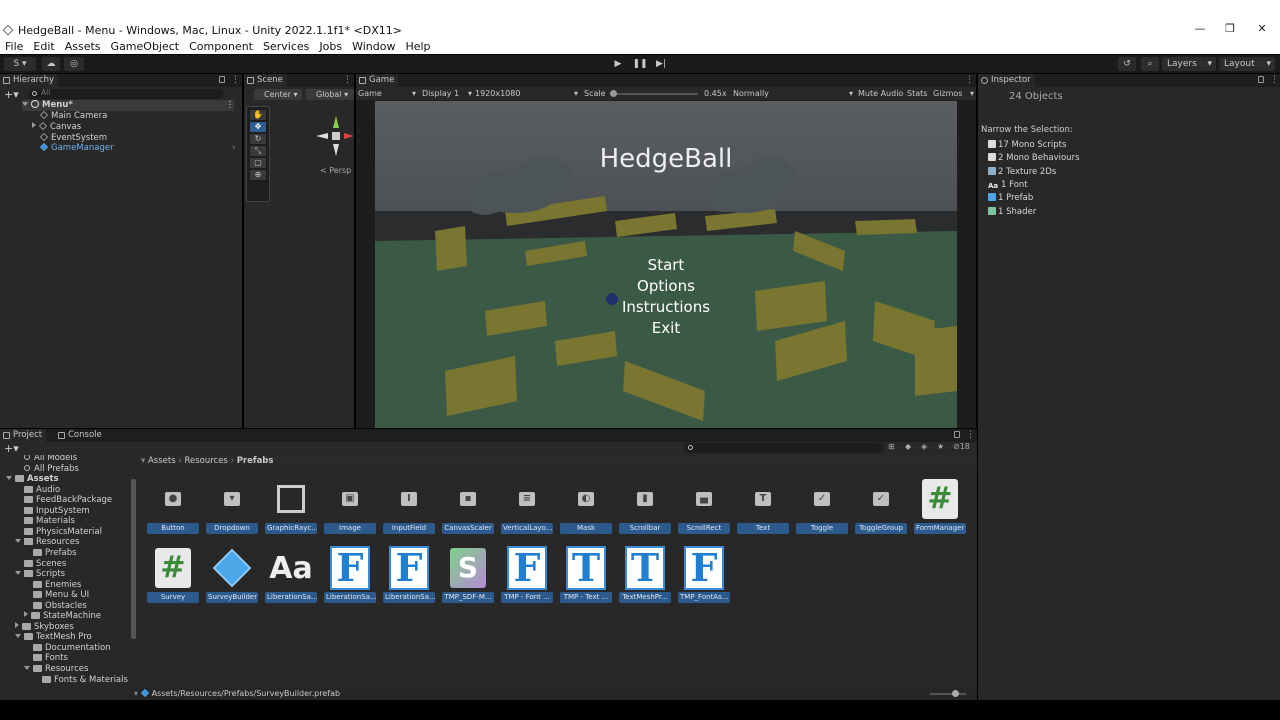 Image resolution: width=1280 pixels, height=720 pixels. What do you see at coordinates (1010, 198) in the screenshot?
I see `narrow-selection-item: 1 Prefab` at bounding box center [1010, 198].